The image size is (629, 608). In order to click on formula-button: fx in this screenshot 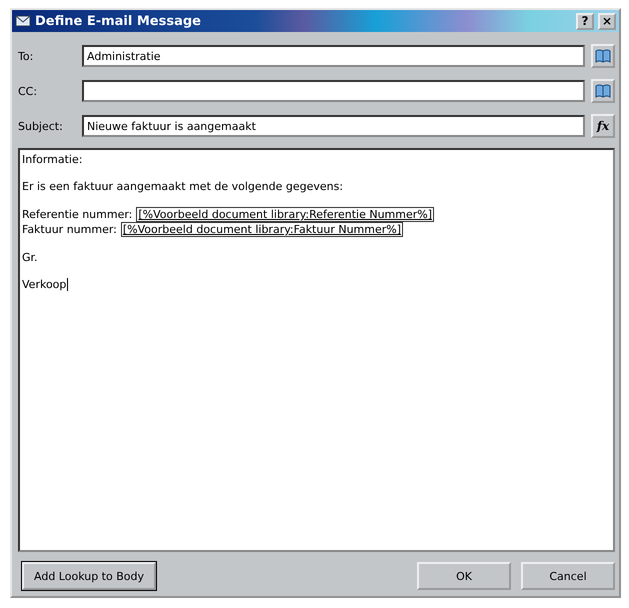, I will do `click(603, 126)`.